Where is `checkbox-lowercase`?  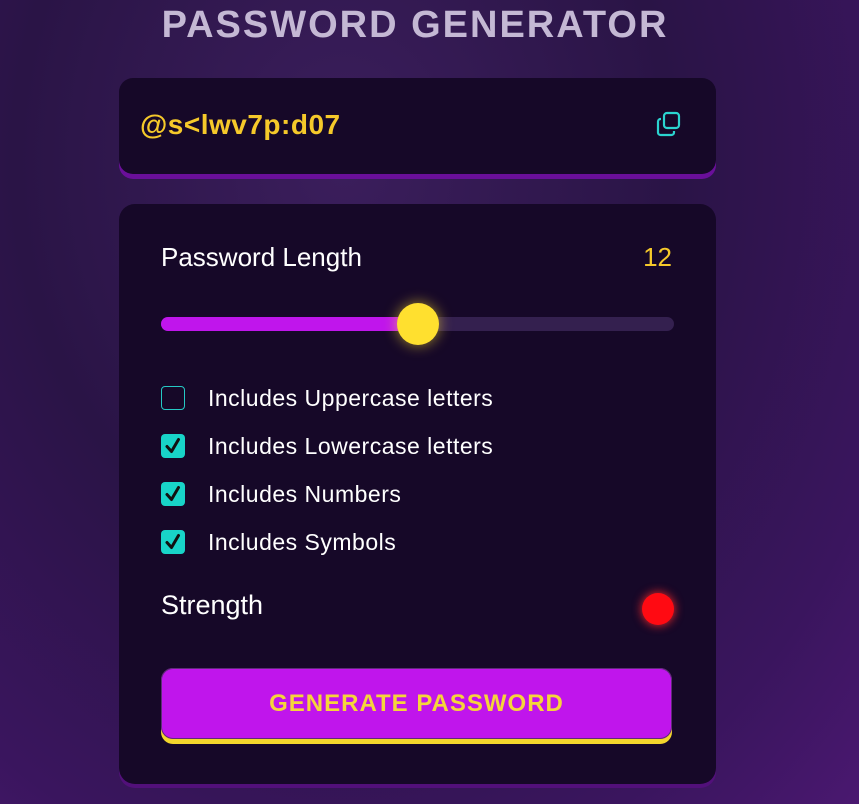
checkbox-lowercase is located at coordinates (173, 446).